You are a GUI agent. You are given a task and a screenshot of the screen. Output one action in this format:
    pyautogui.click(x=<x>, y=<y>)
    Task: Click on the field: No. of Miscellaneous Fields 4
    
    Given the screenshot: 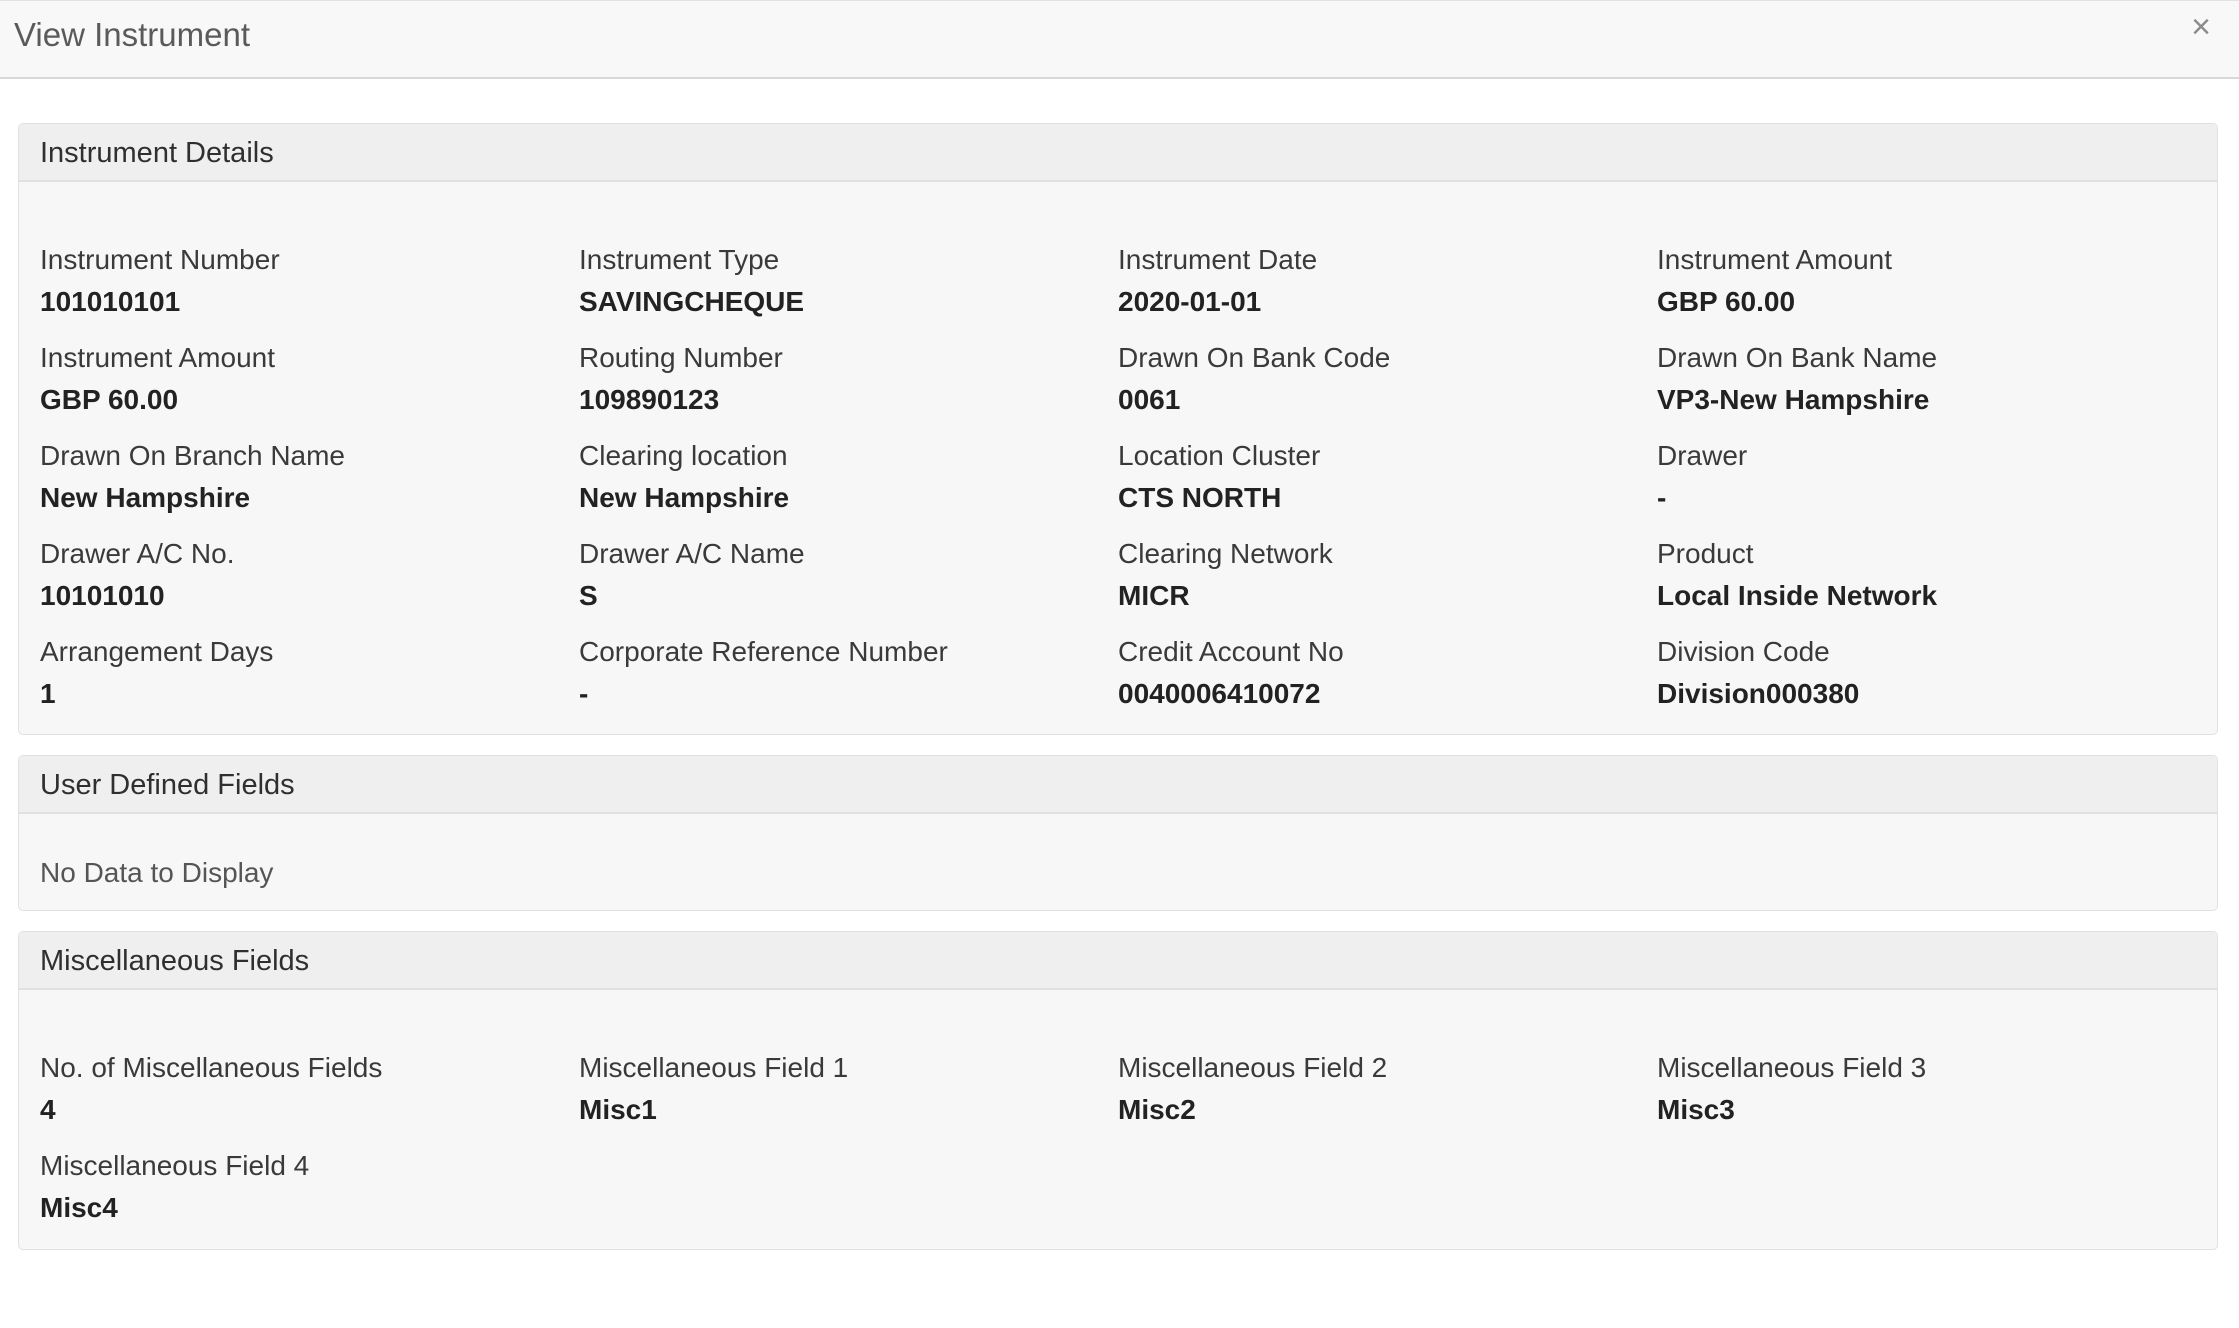 What is the action you would take?
    pyautogui.click(x=300, y=1089)
    